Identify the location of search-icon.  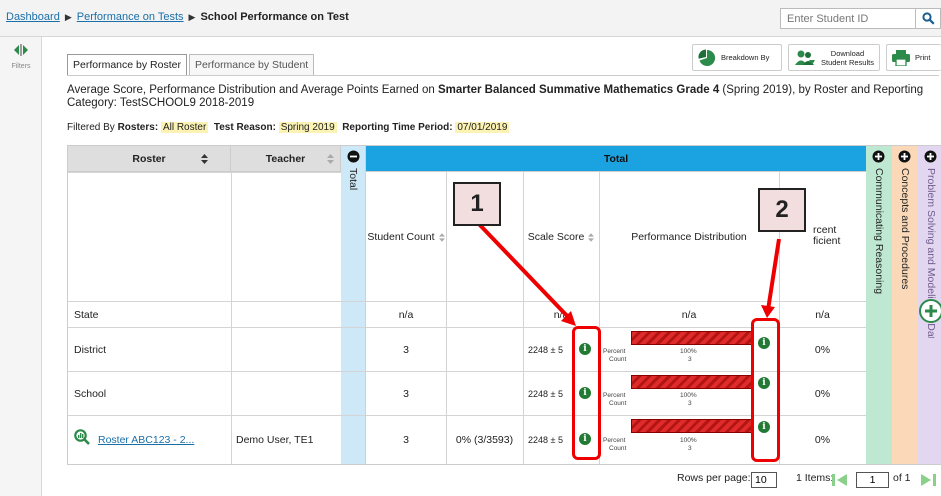
(928, 18).